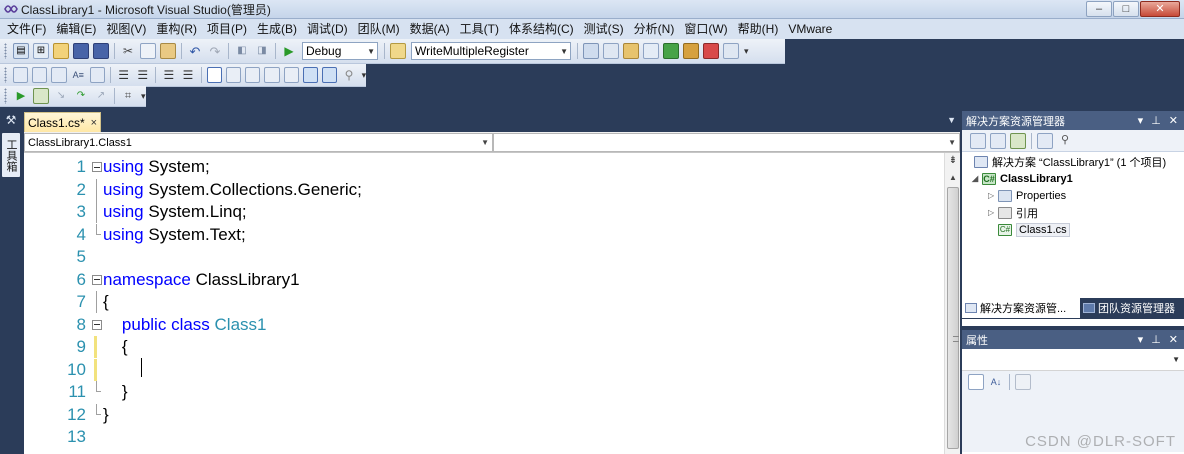 This screenshot has height=454, width=1184. What do you see at coordinates (76, 347) in the screenshot?
I see `code-line: 9 {` at bounding box center [76, 347].